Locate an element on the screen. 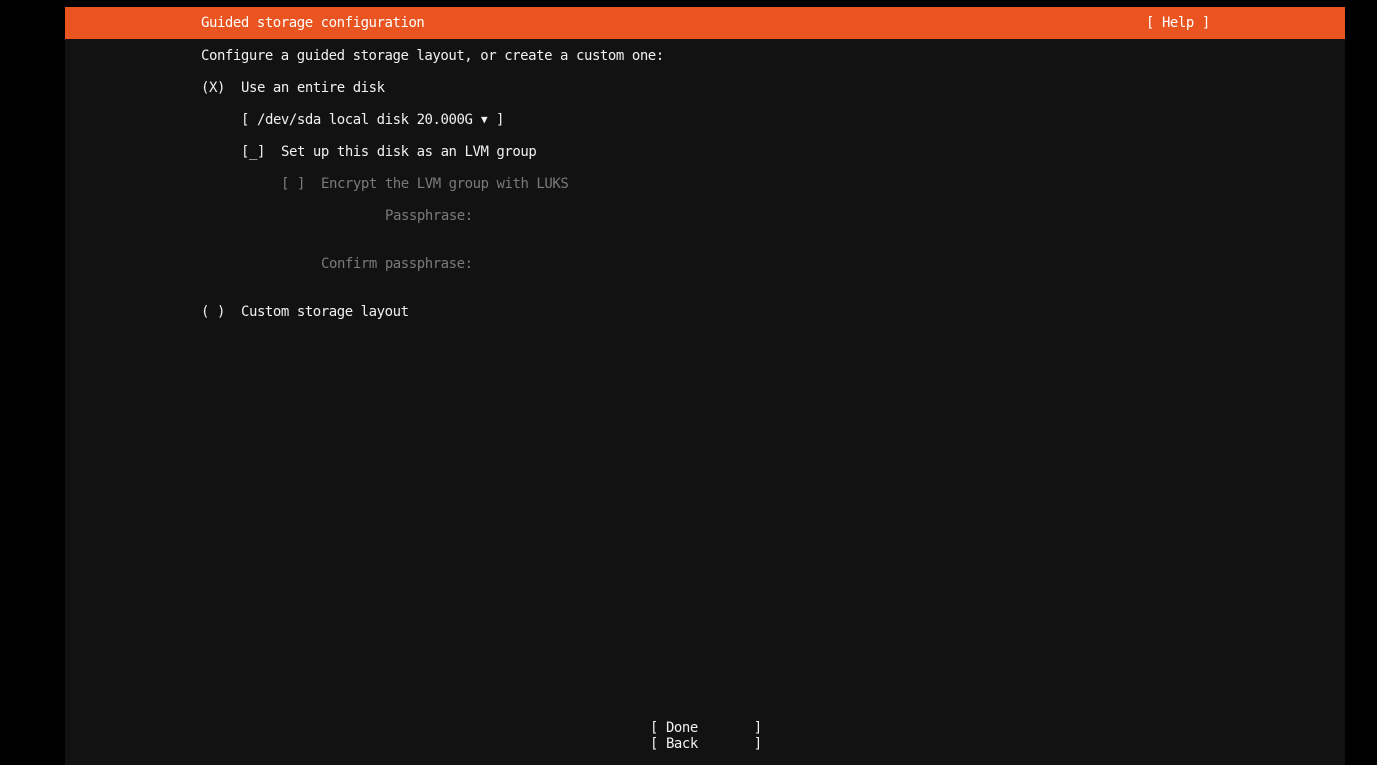 This screenshot has height=765, width=1377. help-button: [ Help ] is located at coordinates (1178, 23).